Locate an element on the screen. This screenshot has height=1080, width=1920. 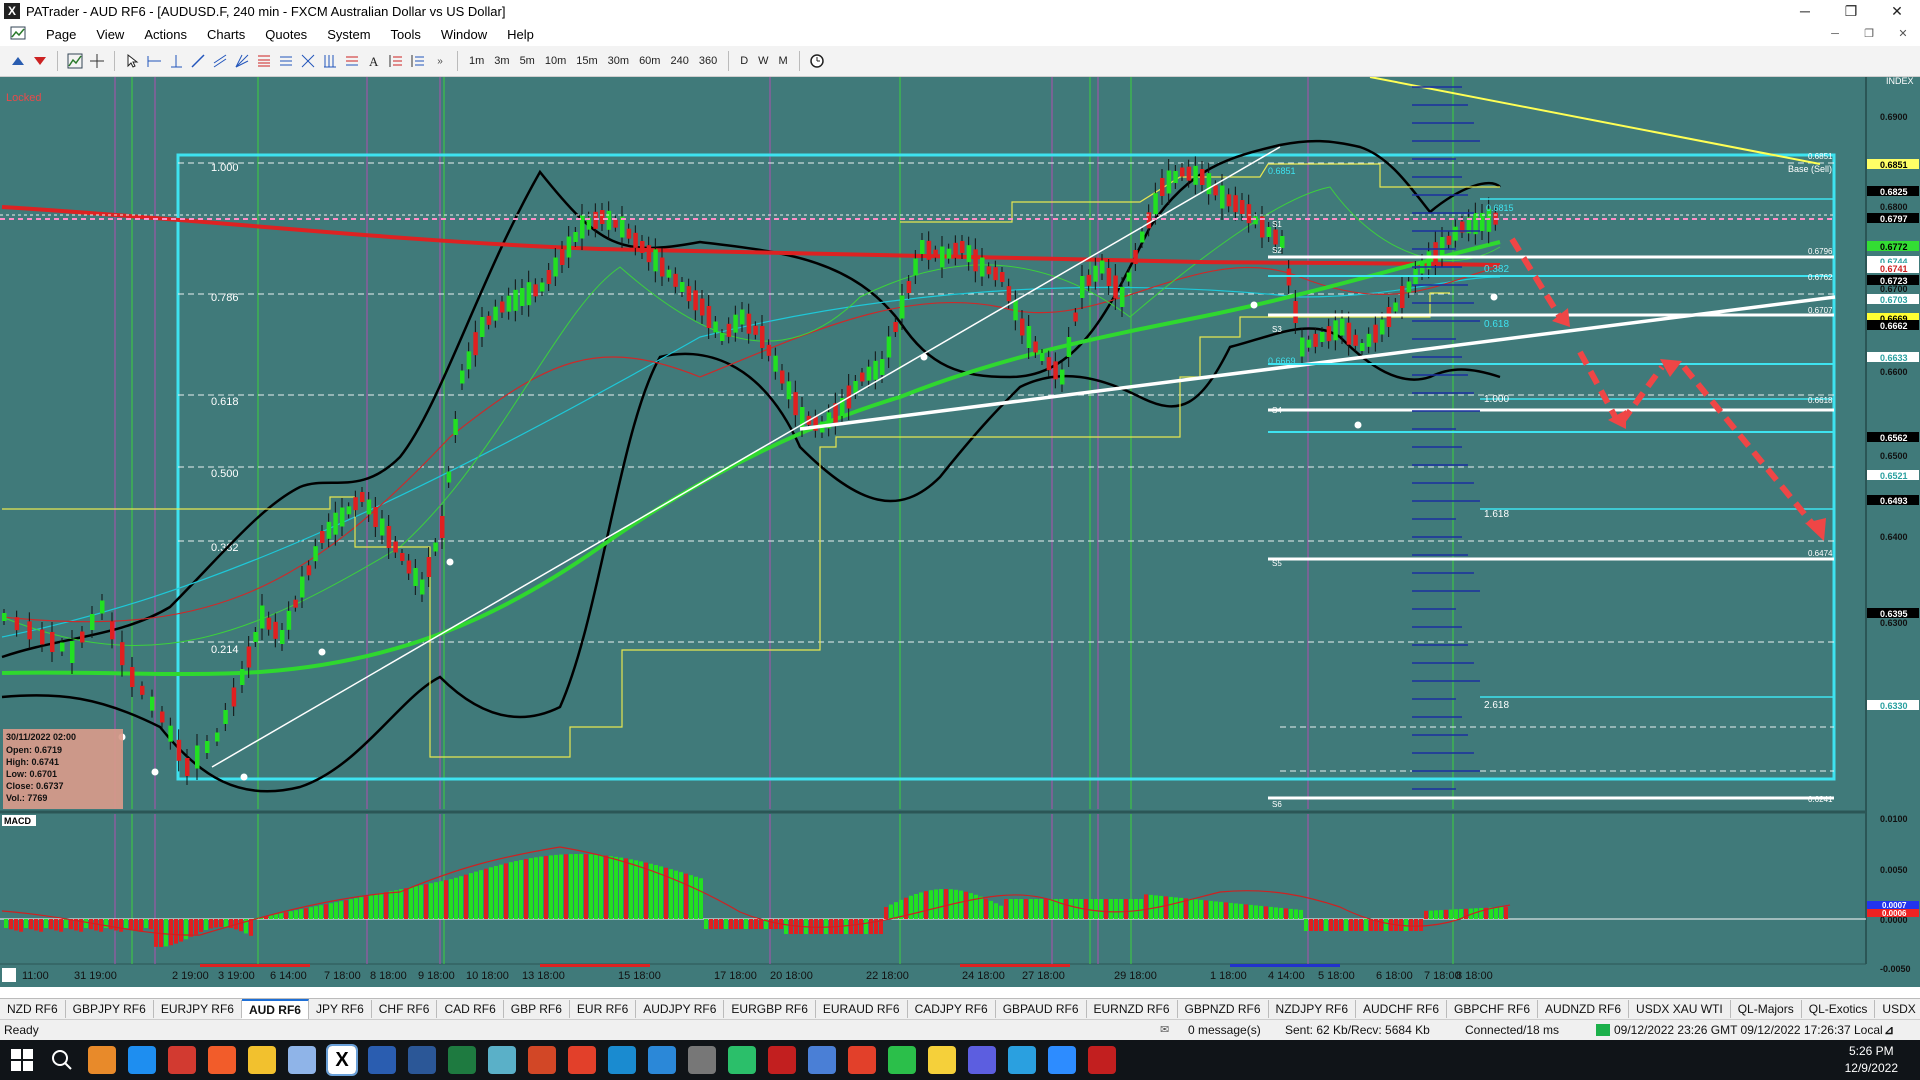
symbol-tab: EURAUD RF6 is located at coordinates (862, 1009).